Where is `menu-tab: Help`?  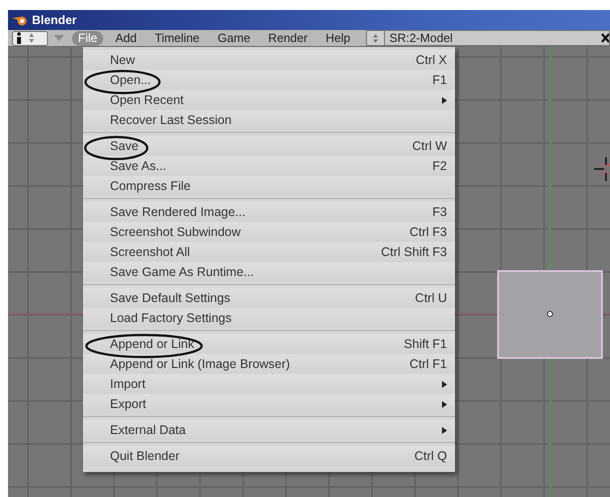
menu-tab: Help is located at coordinates (338, 38).